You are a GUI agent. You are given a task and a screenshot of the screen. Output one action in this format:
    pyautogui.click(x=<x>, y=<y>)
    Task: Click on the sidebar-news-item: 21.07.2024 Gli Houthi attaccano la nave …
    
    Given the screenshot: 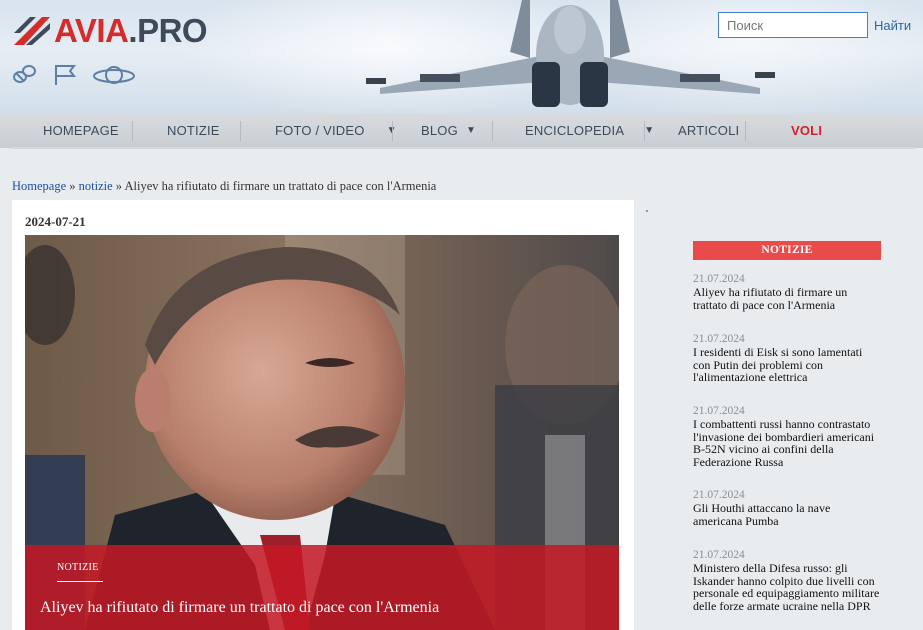 What is the action you would take?
    pyautogui.click(x=793, y=508)
    